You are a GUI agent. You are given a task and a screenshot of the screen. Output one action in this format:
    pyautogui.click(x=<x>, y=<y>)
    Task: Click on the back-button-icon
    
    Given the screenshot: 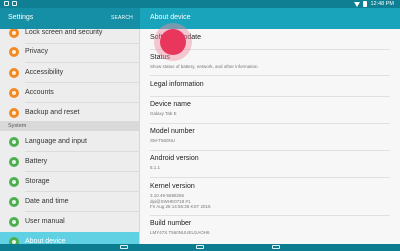 What is the action you would take?
    pyautogui.click(x=276, y=247)
    